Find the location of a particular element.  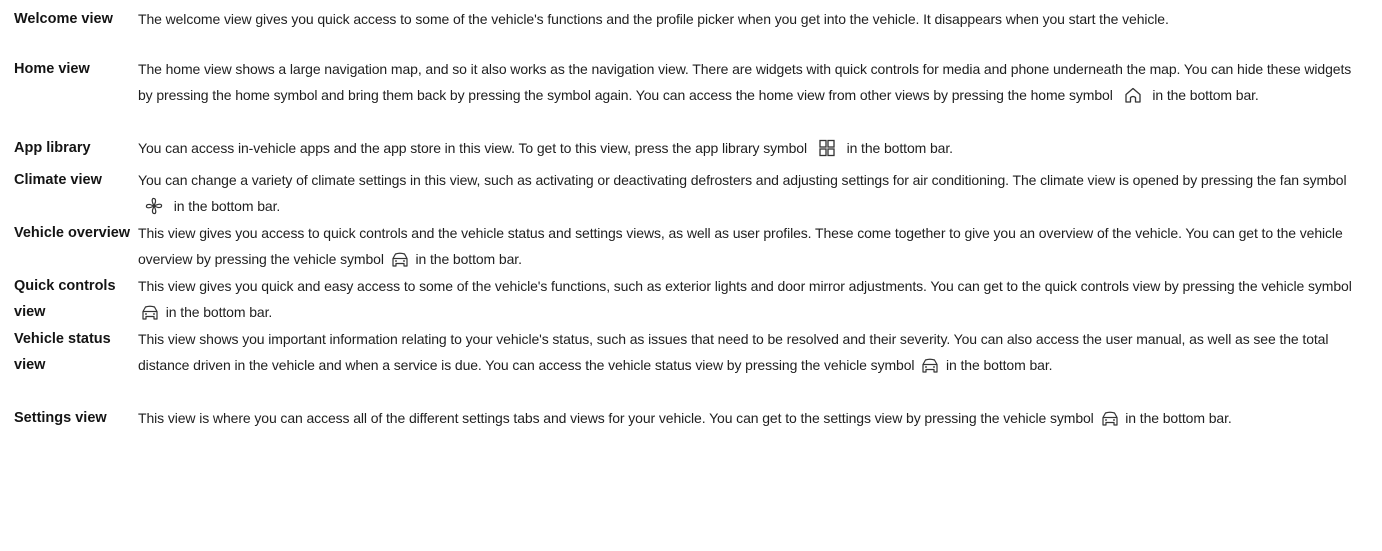

term-welcome-view: Welcome view is located at coordinates (63, 19).